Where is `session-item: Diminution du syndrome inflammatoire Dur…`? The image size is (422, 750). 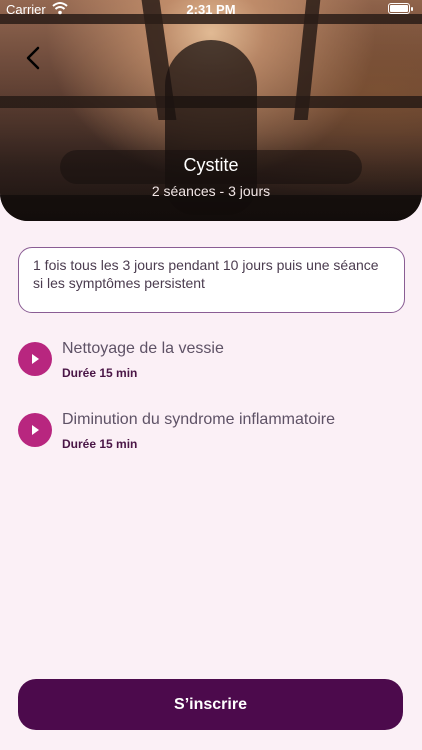
session-item: Diminution du syndrome inflammatoire Dur… is located at coordinates (213, 434).